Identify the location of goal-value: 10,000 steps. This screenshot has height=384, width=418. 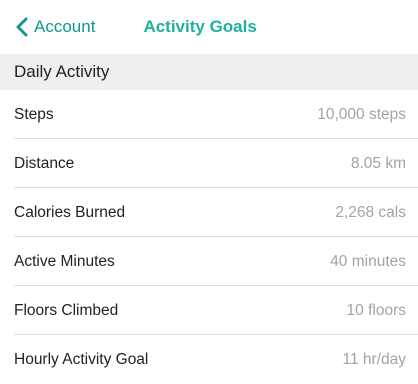
(361, 114).